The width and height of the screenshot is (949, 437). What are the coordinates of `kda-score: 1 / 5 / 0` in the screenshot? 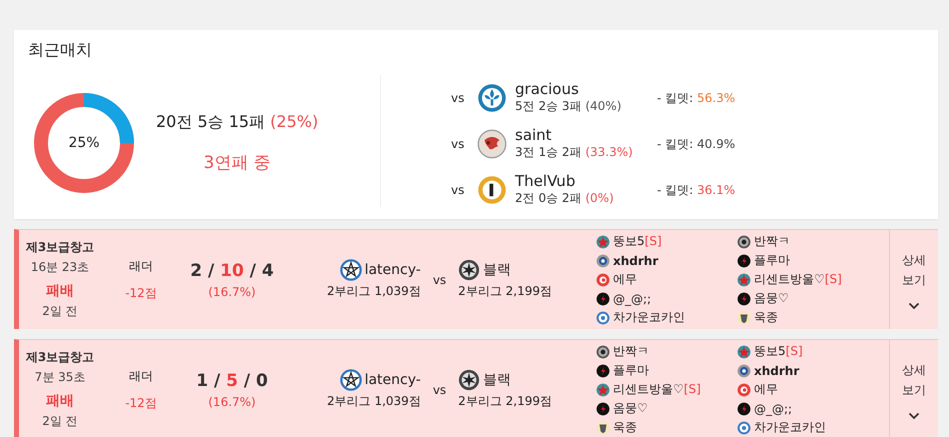 It's located at (232, 380).